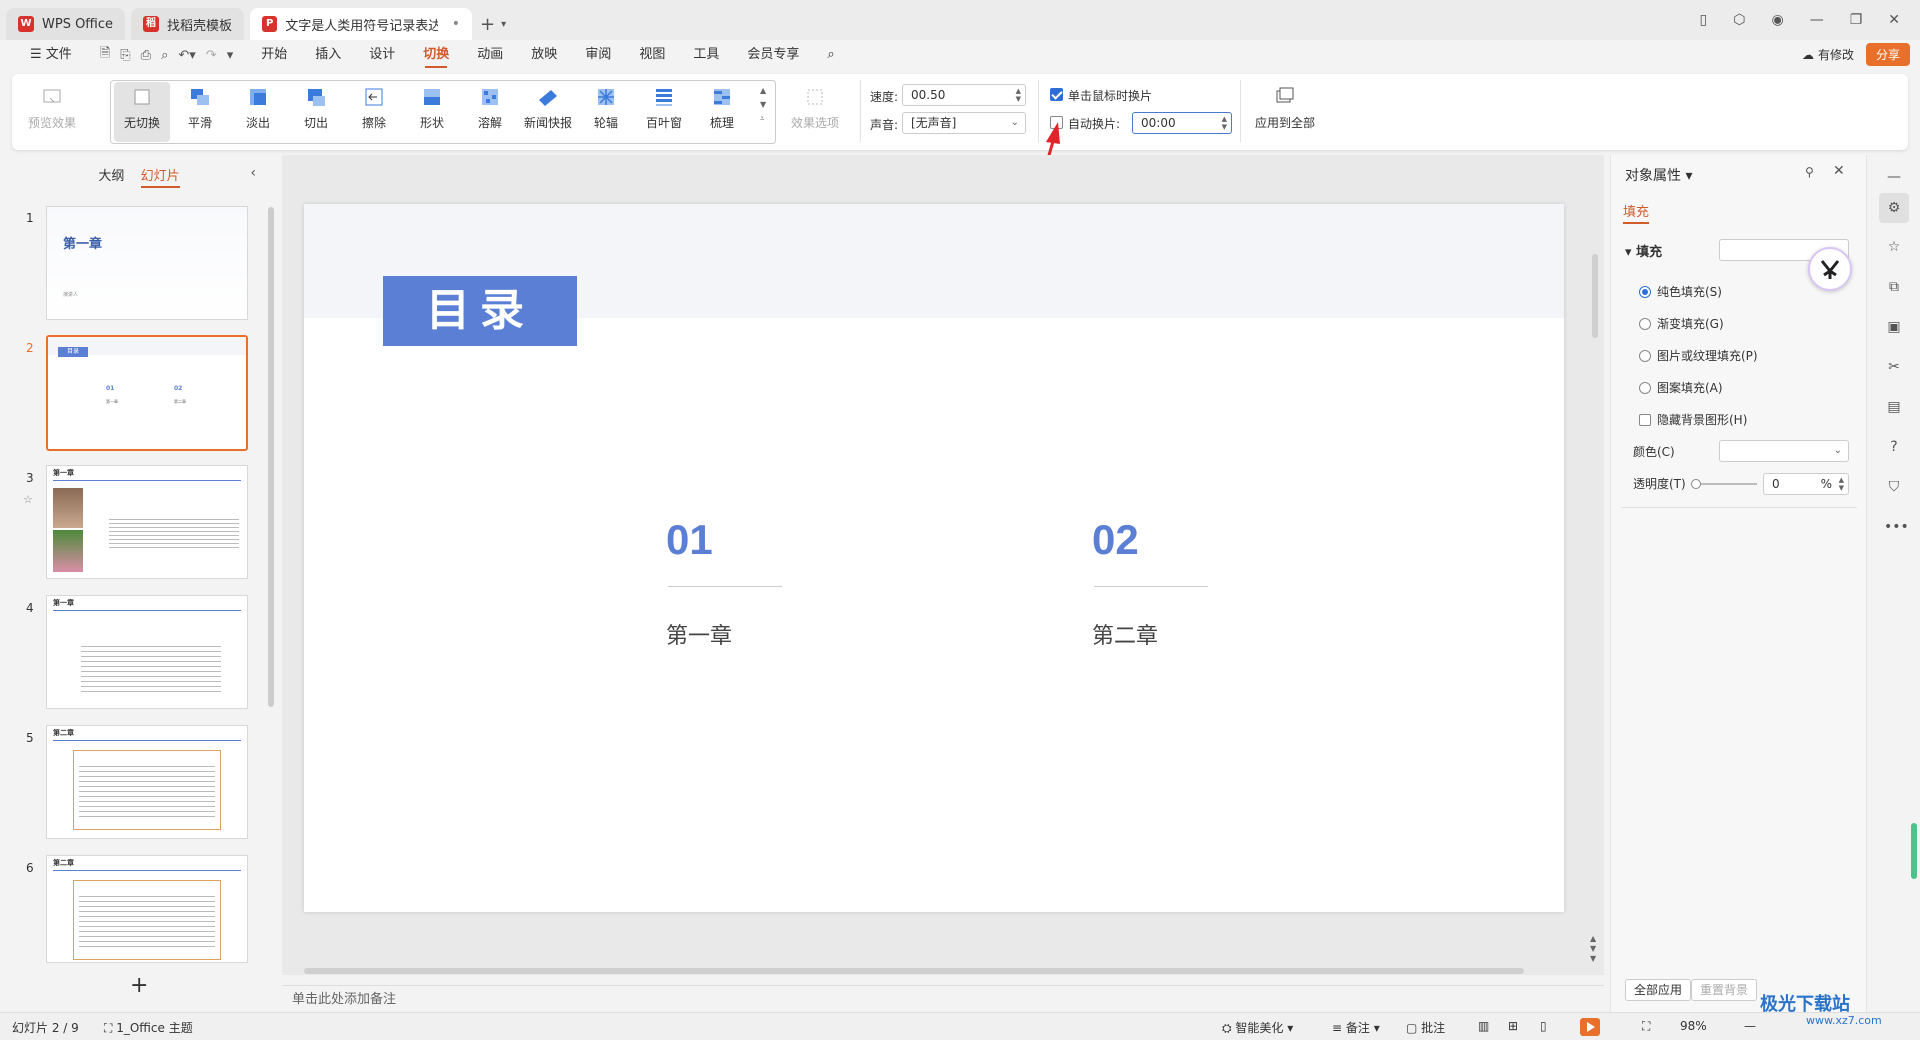  What do you see at coordinates (147, 522) in the screenshot?
I see `slide-thumbnail-3: 第一章` at bounding box center [147, 522].